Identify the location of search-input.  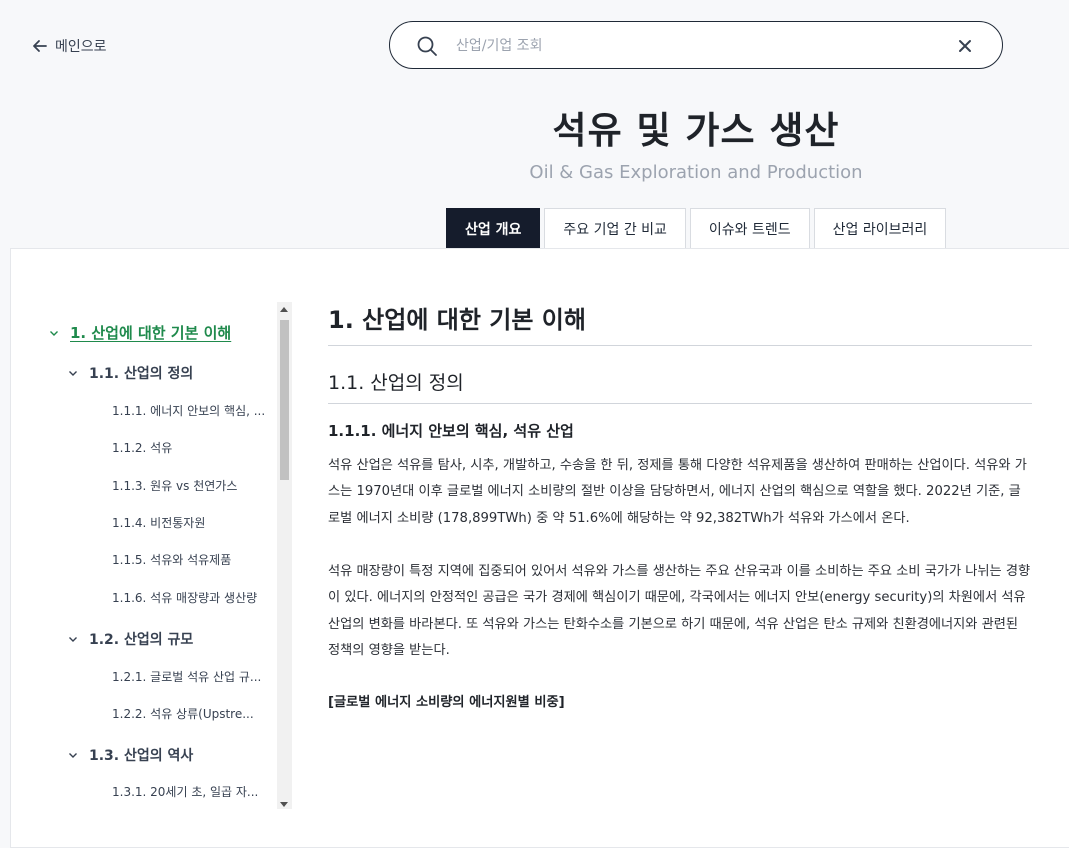
(691, 46).